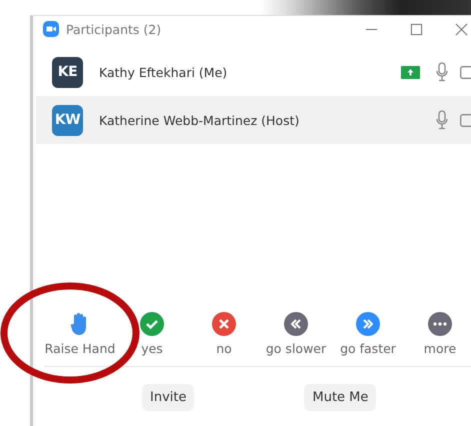 Image resolution: width=471 pixels, height=426 pixels. I want to click on more-icon, so click(440, 324).